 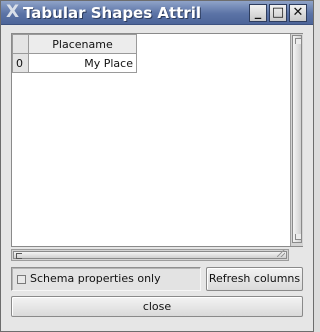 What do you see at coordinates (21, 279) in the screenshot?
I see `schema-properties-checkbox` at bounding box center [21, 279].